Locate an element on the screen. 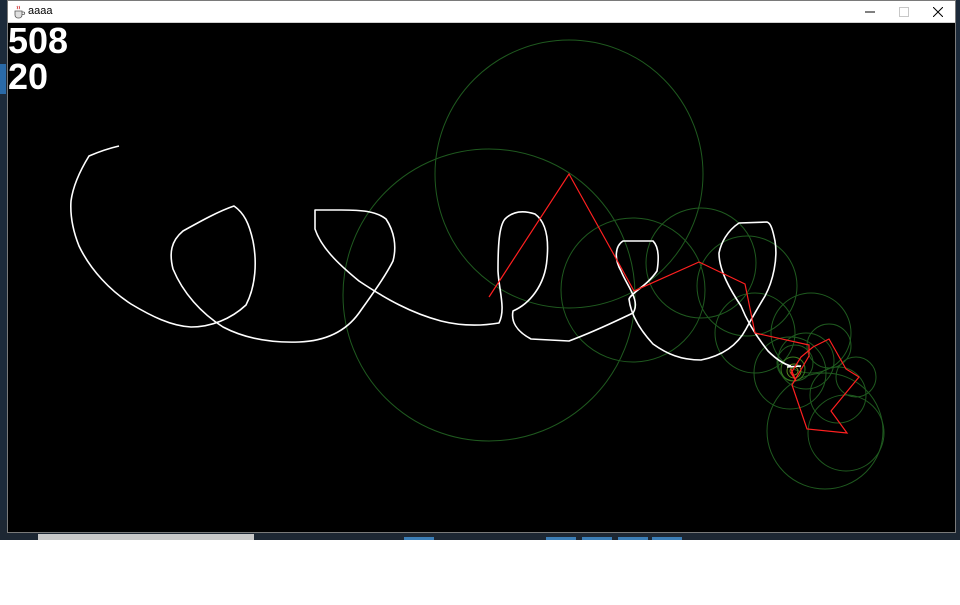 The width and height of the screenshot is (960, 605). frame-counter: 508 is located at coordinates (38, 40).